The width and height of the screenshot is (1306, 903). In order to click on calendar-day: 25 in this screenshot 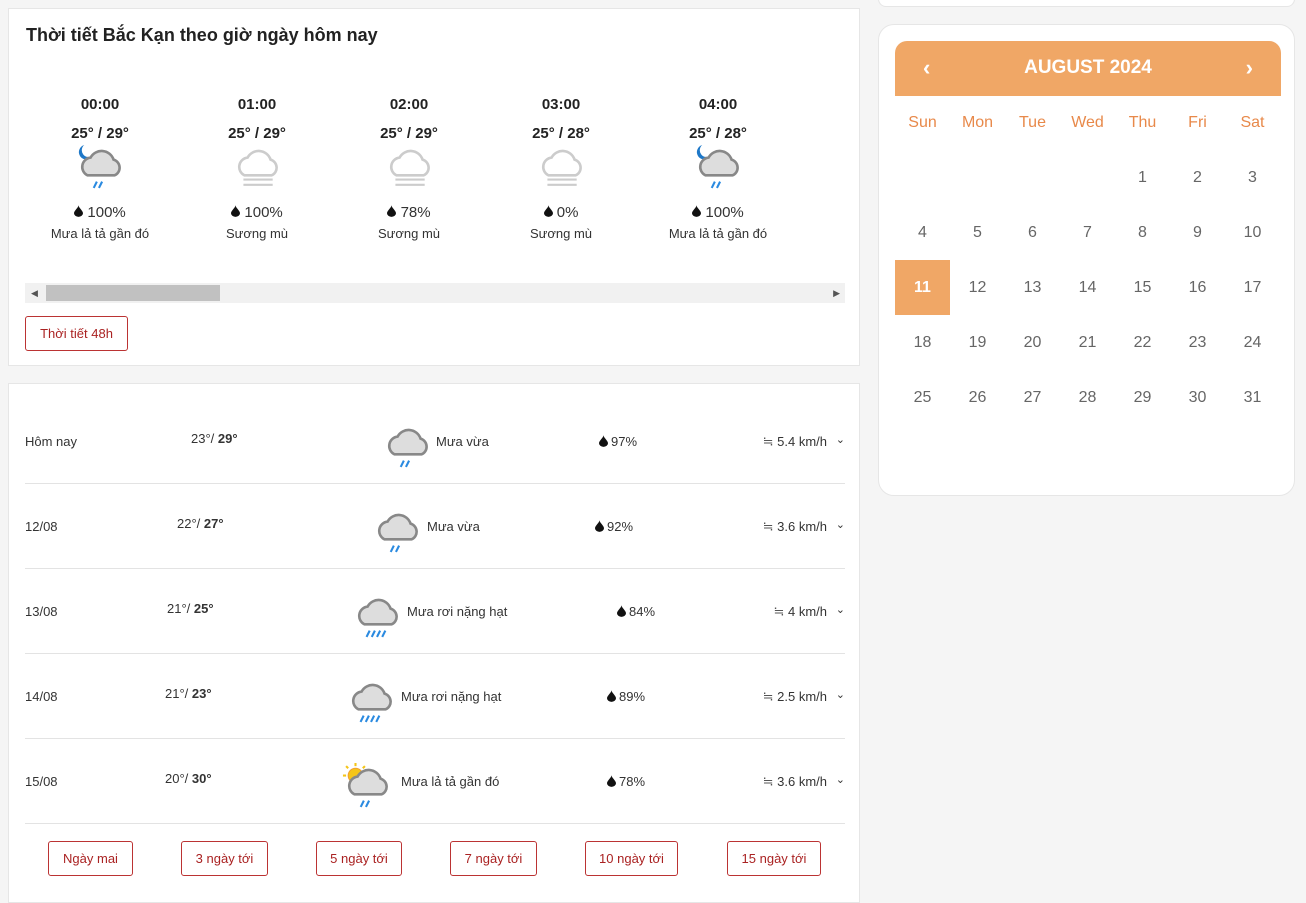, I will do `click(922, 397)`.